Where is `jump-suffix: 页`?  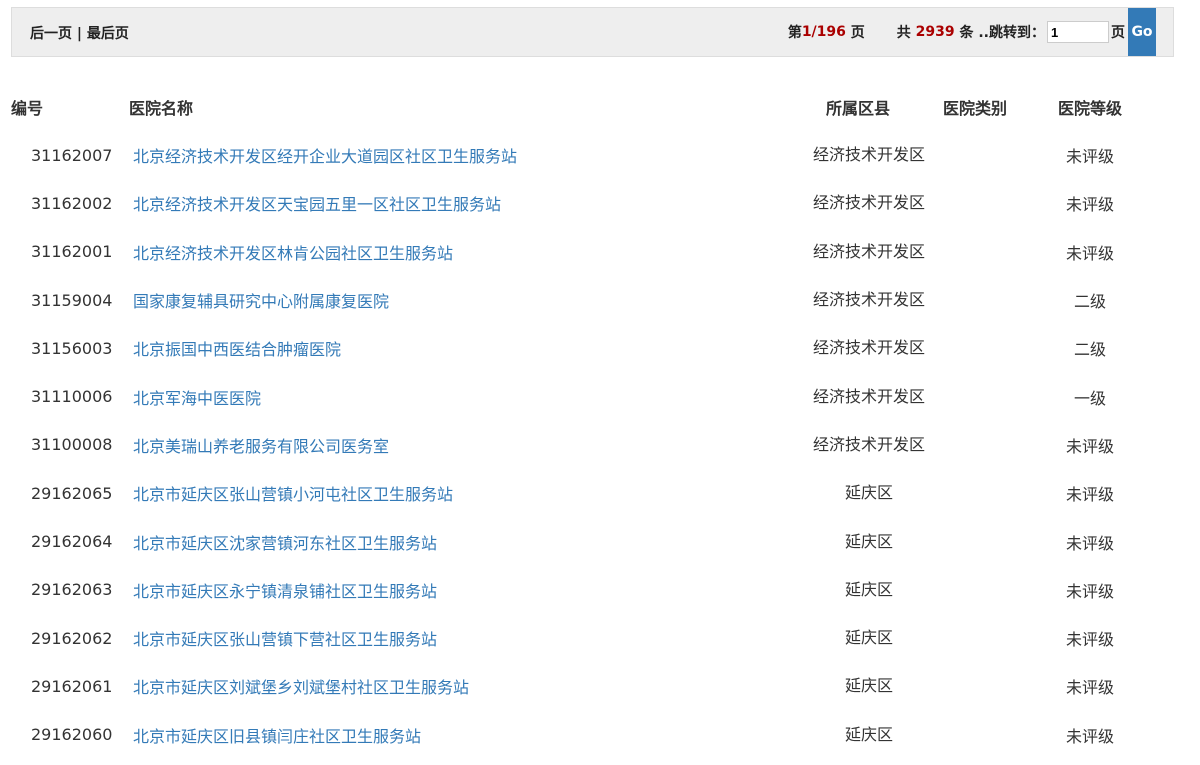 jump-suffix: 页 is located at coordinates (1118, 33).